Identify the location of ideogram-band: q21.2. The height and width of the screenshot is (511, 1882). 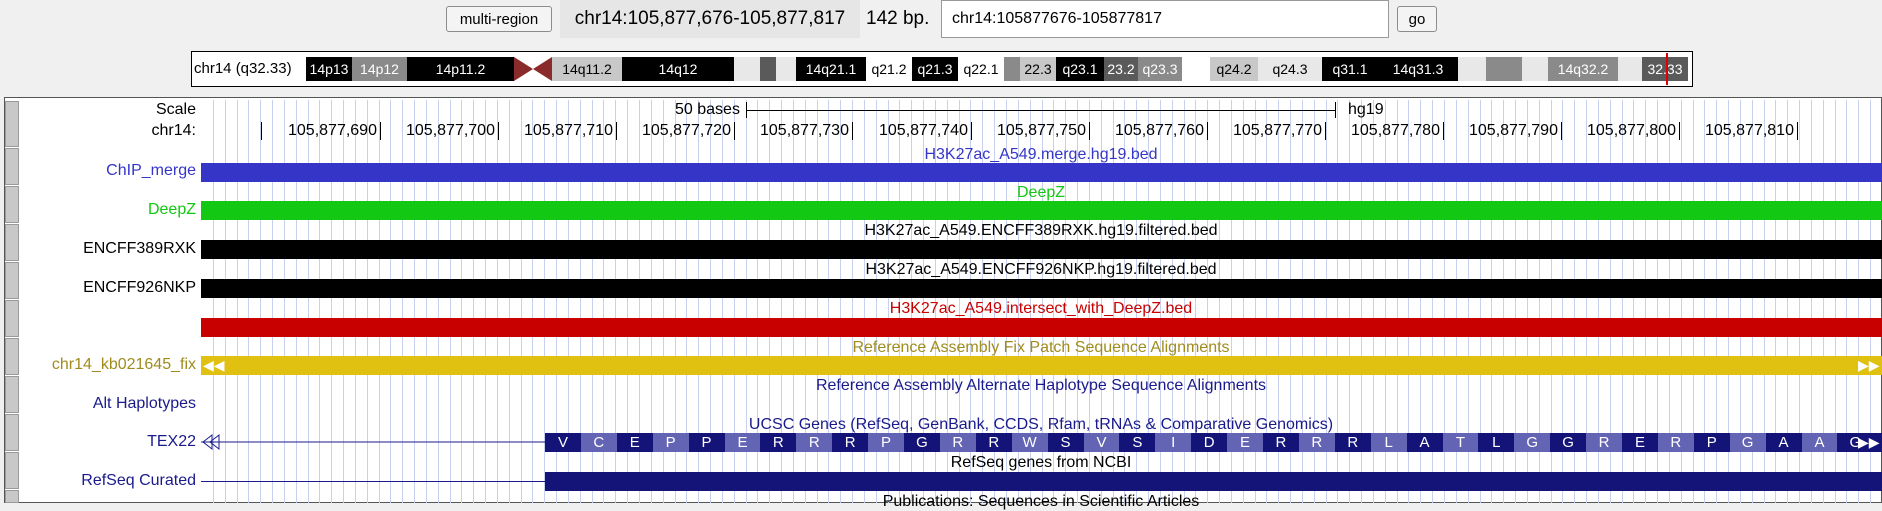
(889, 69).